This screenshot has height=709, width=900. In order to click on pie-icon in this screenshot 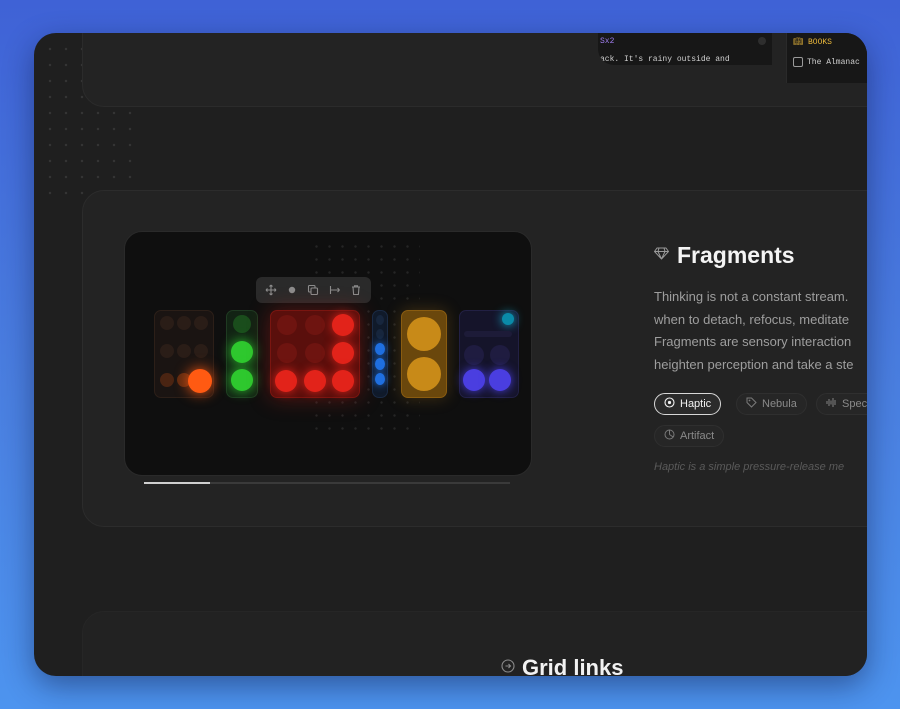, I will do `click(669, 436)`.